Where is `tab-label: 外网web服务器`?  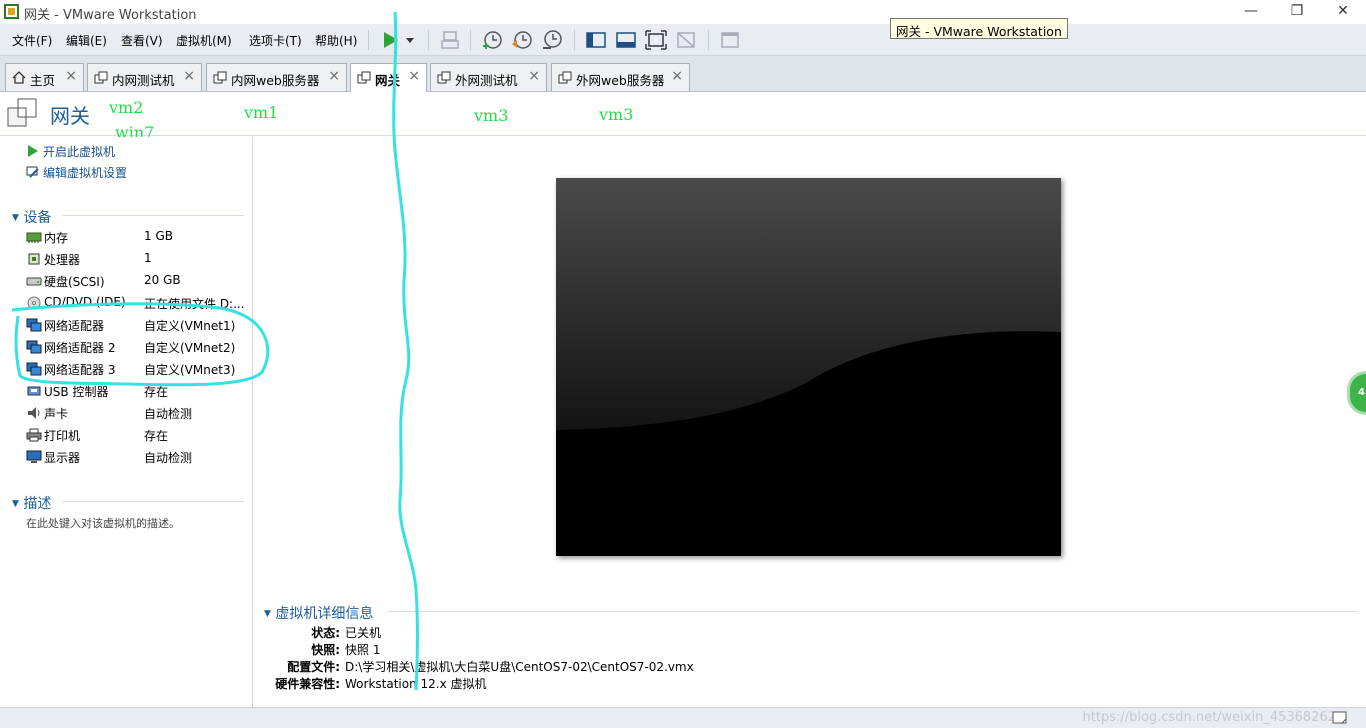 tab-label: 外网web服务器 is located at coordinates (620, 80).